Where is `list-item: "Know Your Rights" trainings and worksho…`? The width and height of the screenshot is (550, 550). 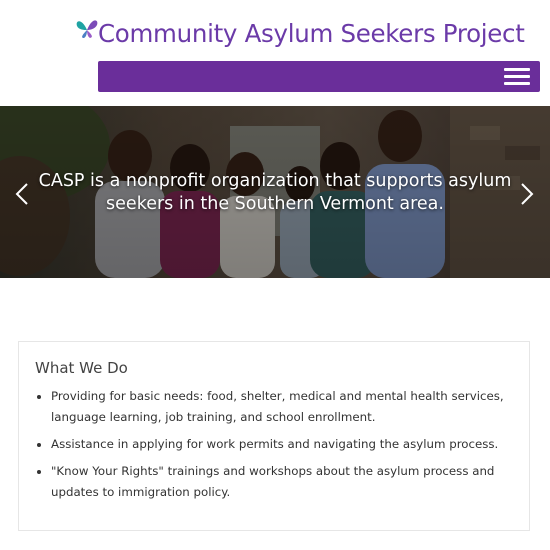 list-item: "Know Your Rights" trainings and worksho… is located at coordinates (286, 482).